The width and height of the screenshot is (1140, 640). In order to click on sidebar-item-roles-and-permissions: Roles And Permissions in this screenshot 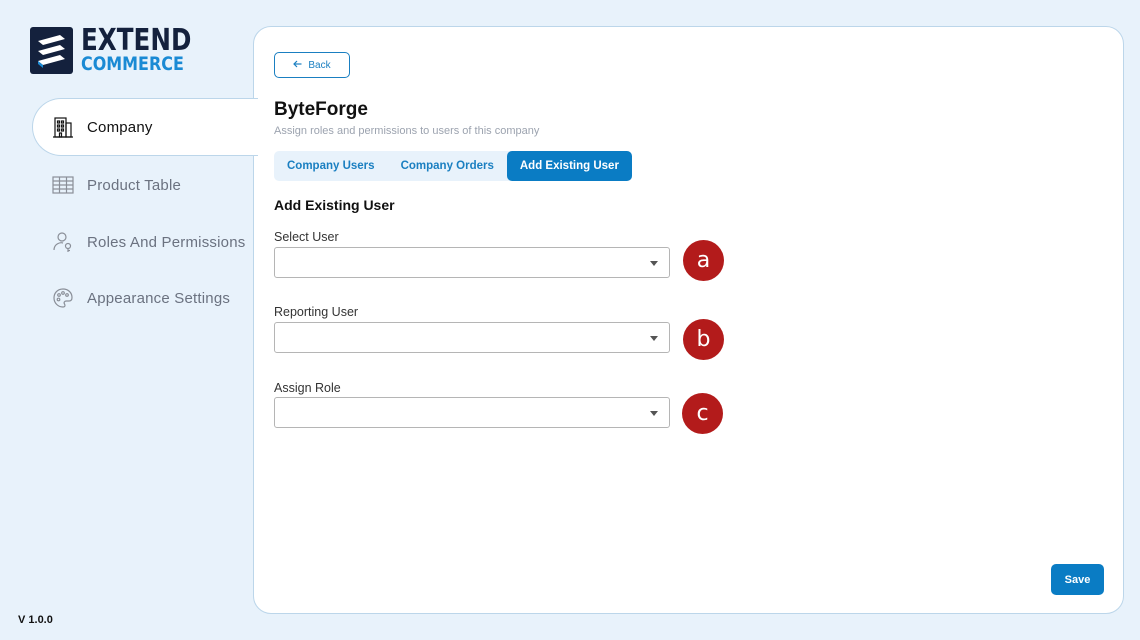, I will do `click(145, 242)`.